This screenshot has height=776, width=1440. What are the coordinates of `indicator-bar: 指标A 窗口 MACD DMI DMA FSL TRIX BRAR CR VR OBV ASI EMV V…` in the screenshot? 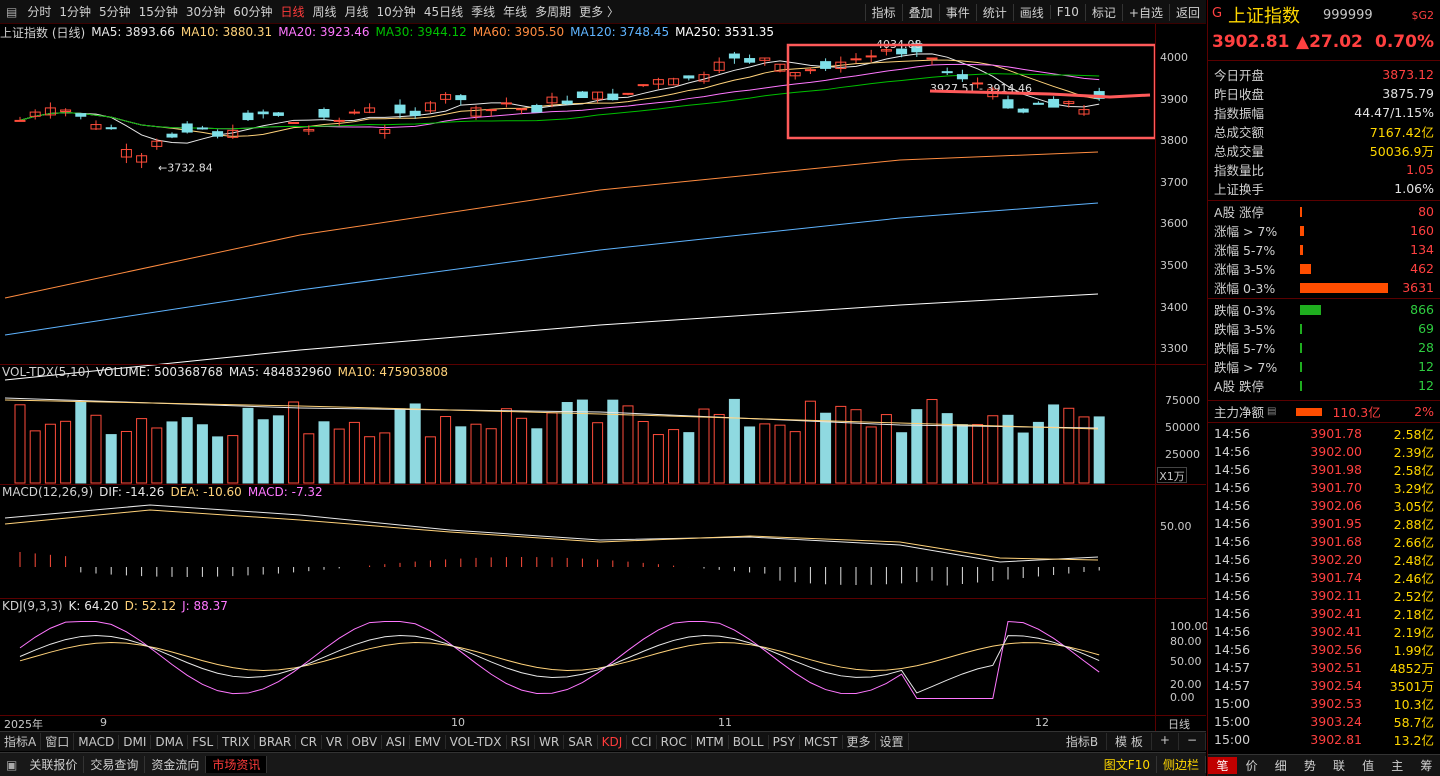 It's located at (603, 741).